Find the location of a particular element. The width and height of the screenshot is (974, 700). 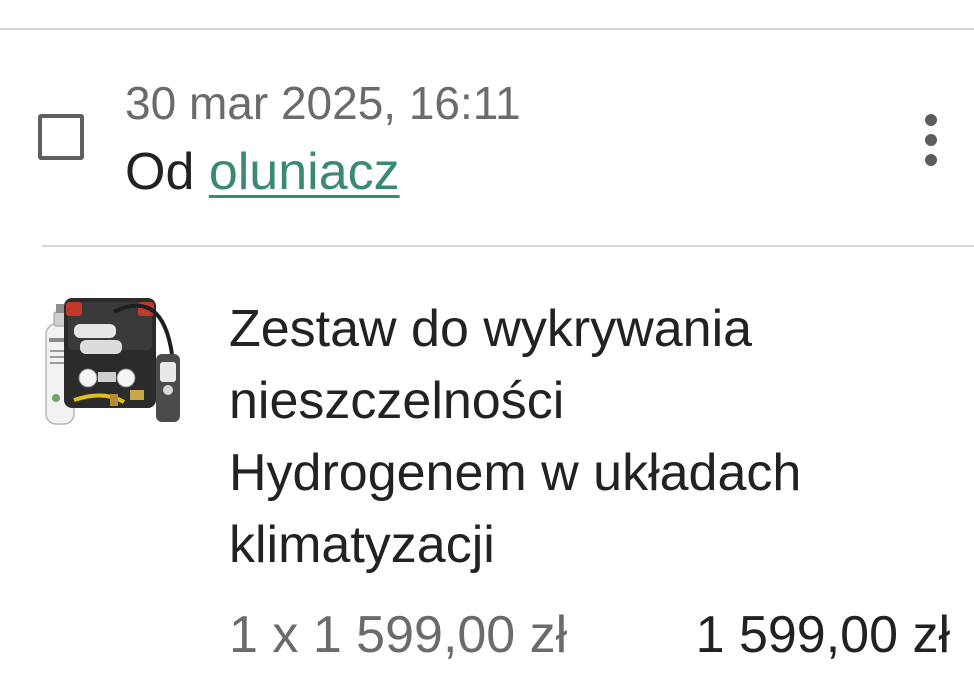

product-title-line: Zestaw do wykrywania is located at coordinates (491, 329).